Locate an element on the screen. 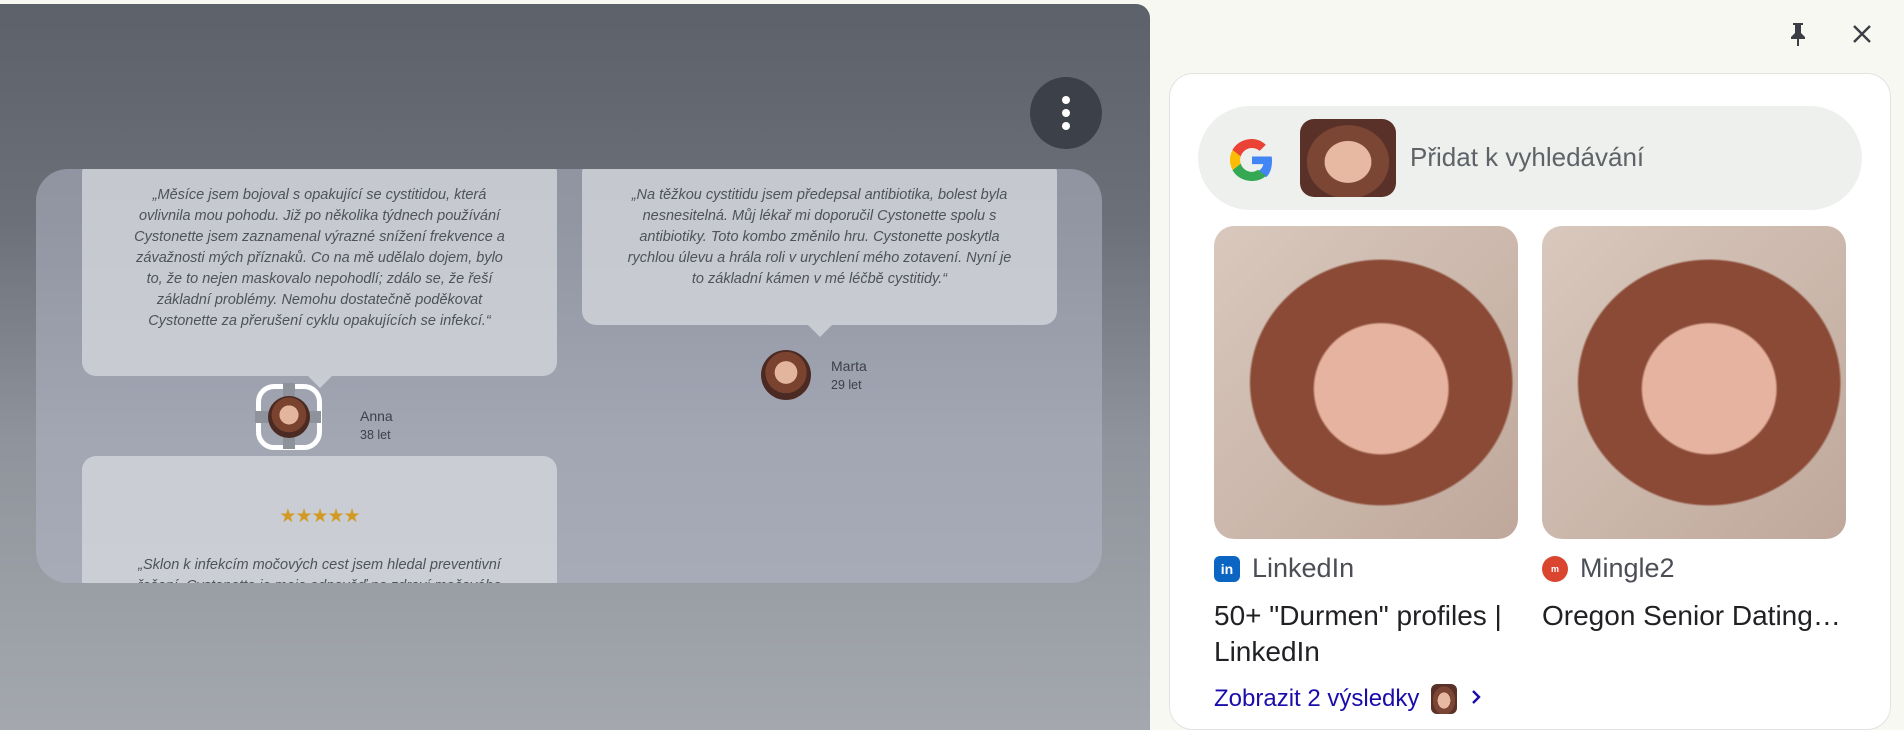  lens-selection-frame is located at coordinates (288, 416).